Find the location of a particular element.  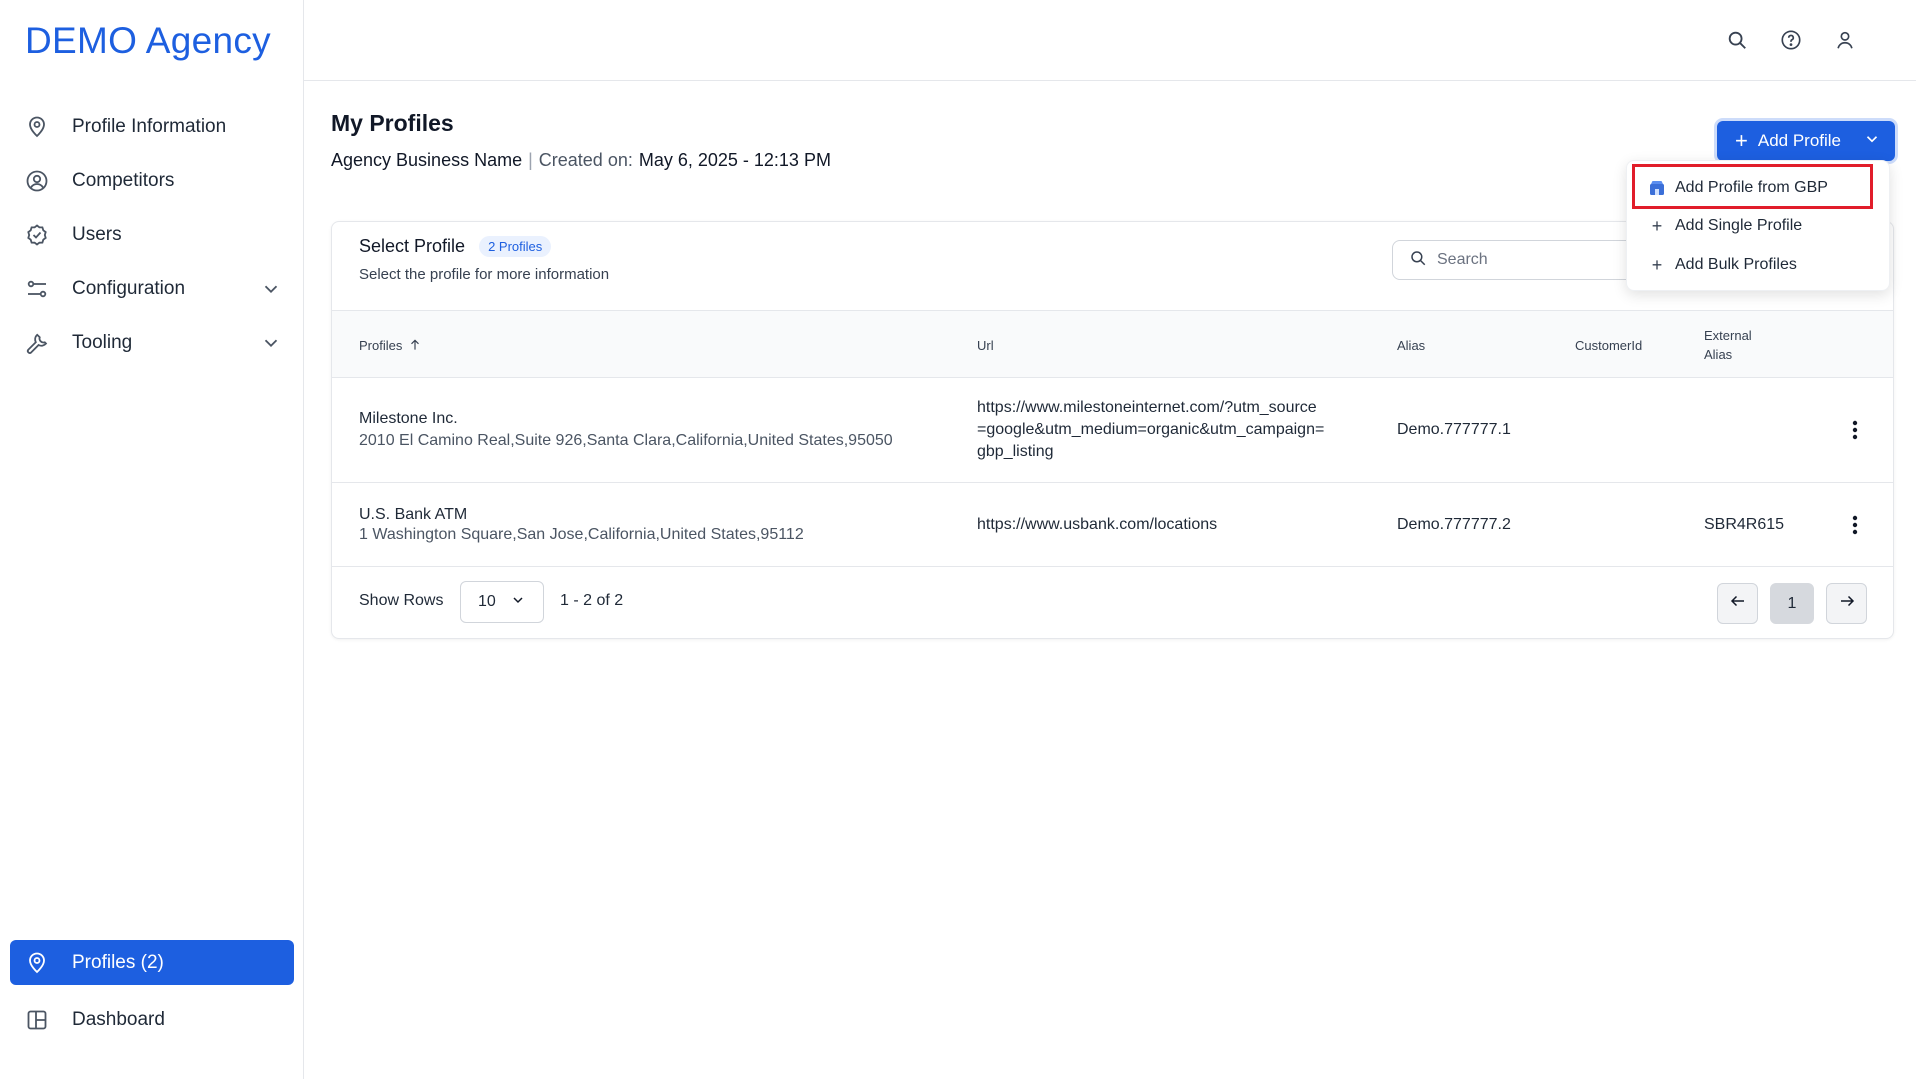

column-header-alias: Alias is located at coordinates (1411, 345).